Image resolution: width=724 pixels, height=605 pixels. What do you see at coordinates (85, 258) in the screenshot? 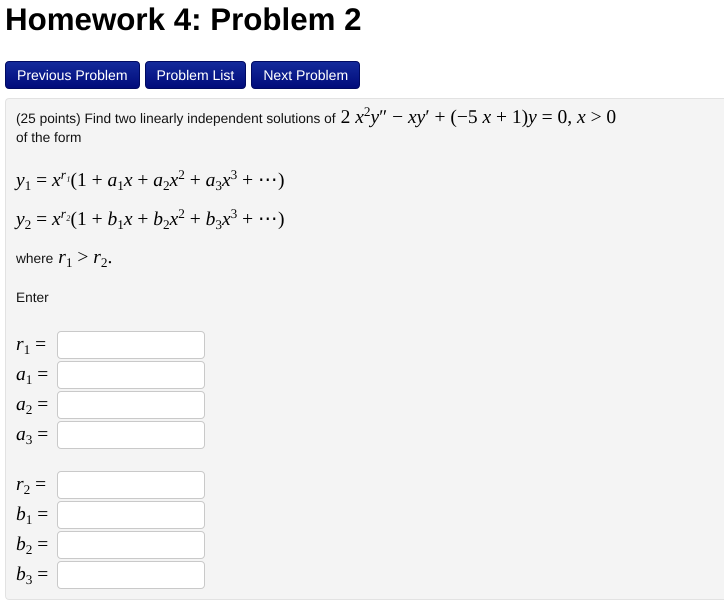
I see `condition-inequality: r$_{1}$ > r$_{2}$.` at bounding box center [85, 258].